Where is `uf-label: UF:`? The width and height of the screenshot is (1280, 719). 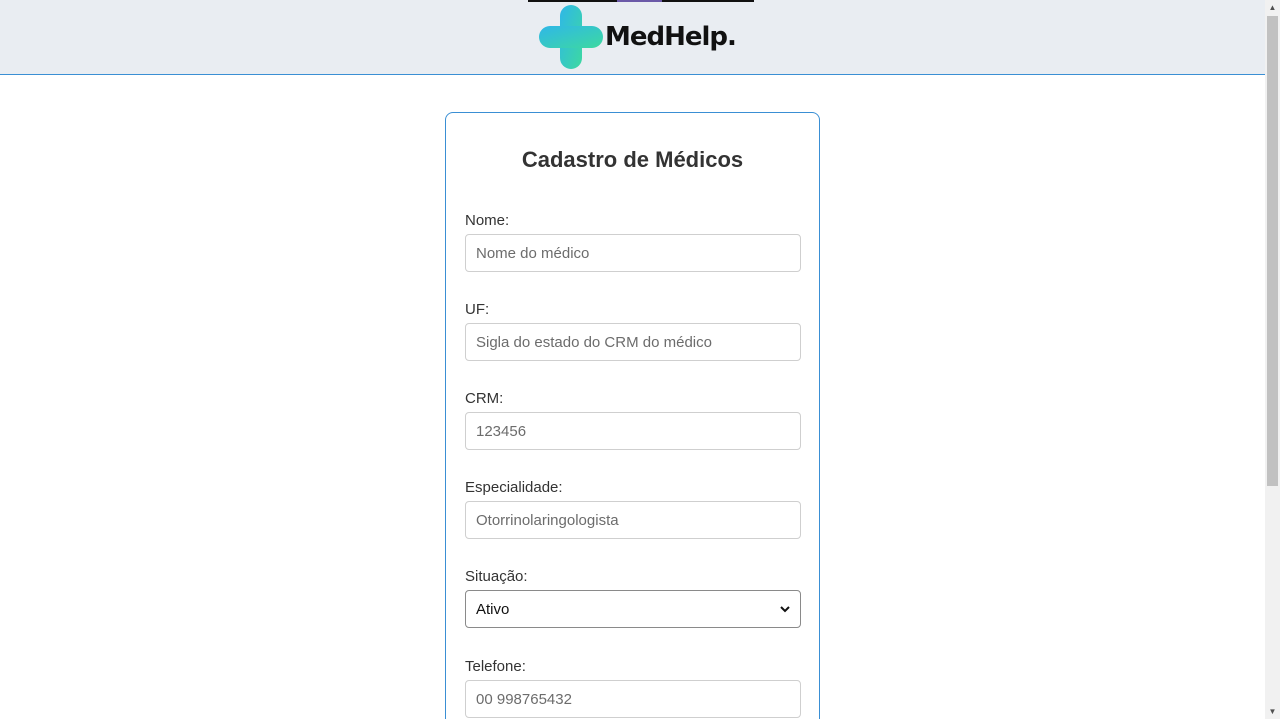
uf-label: UF: is located at coordinates (477, 309).